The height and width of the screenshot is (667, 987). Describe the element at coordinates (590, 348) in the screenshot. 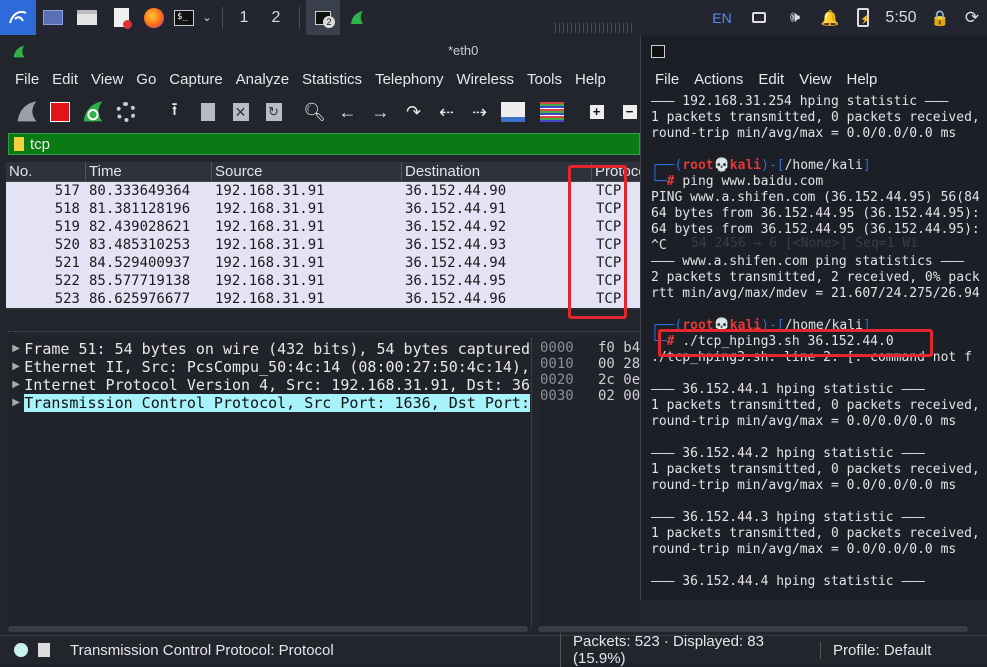

I see `hex-row: 0000 f0 b4` at that location.